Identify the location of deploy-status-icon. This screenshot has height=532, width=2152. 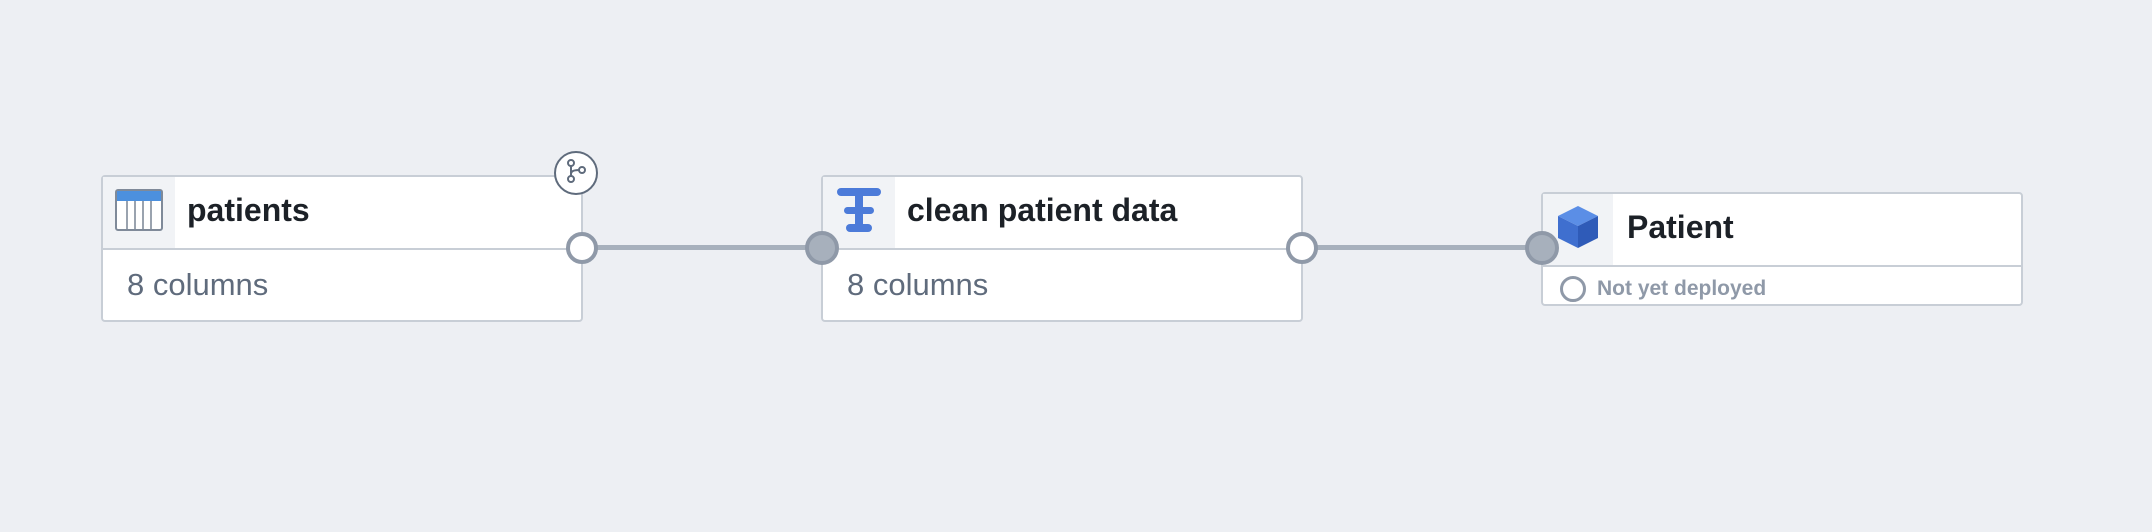
(1573, 289).